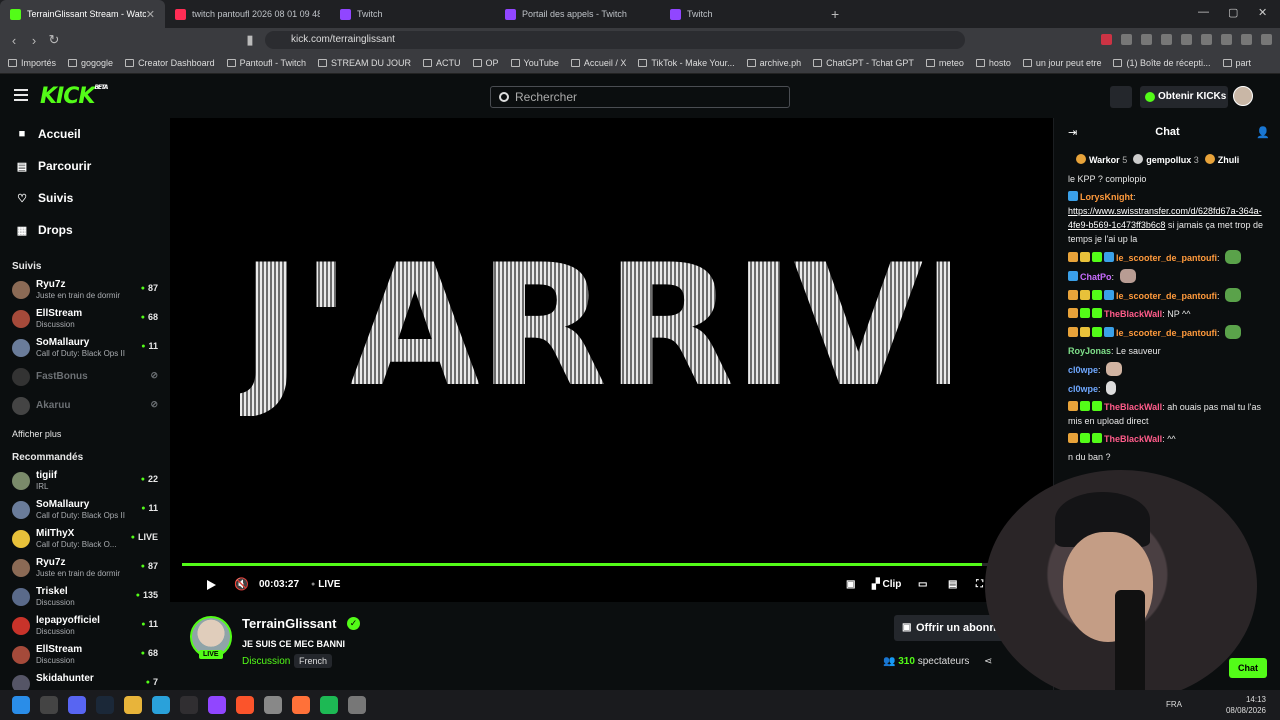 The image size is (1280, 720). Describe the element at coordinates (1106, 197) in the screenshot. I see `chat-username: LorysKnight` at that location.